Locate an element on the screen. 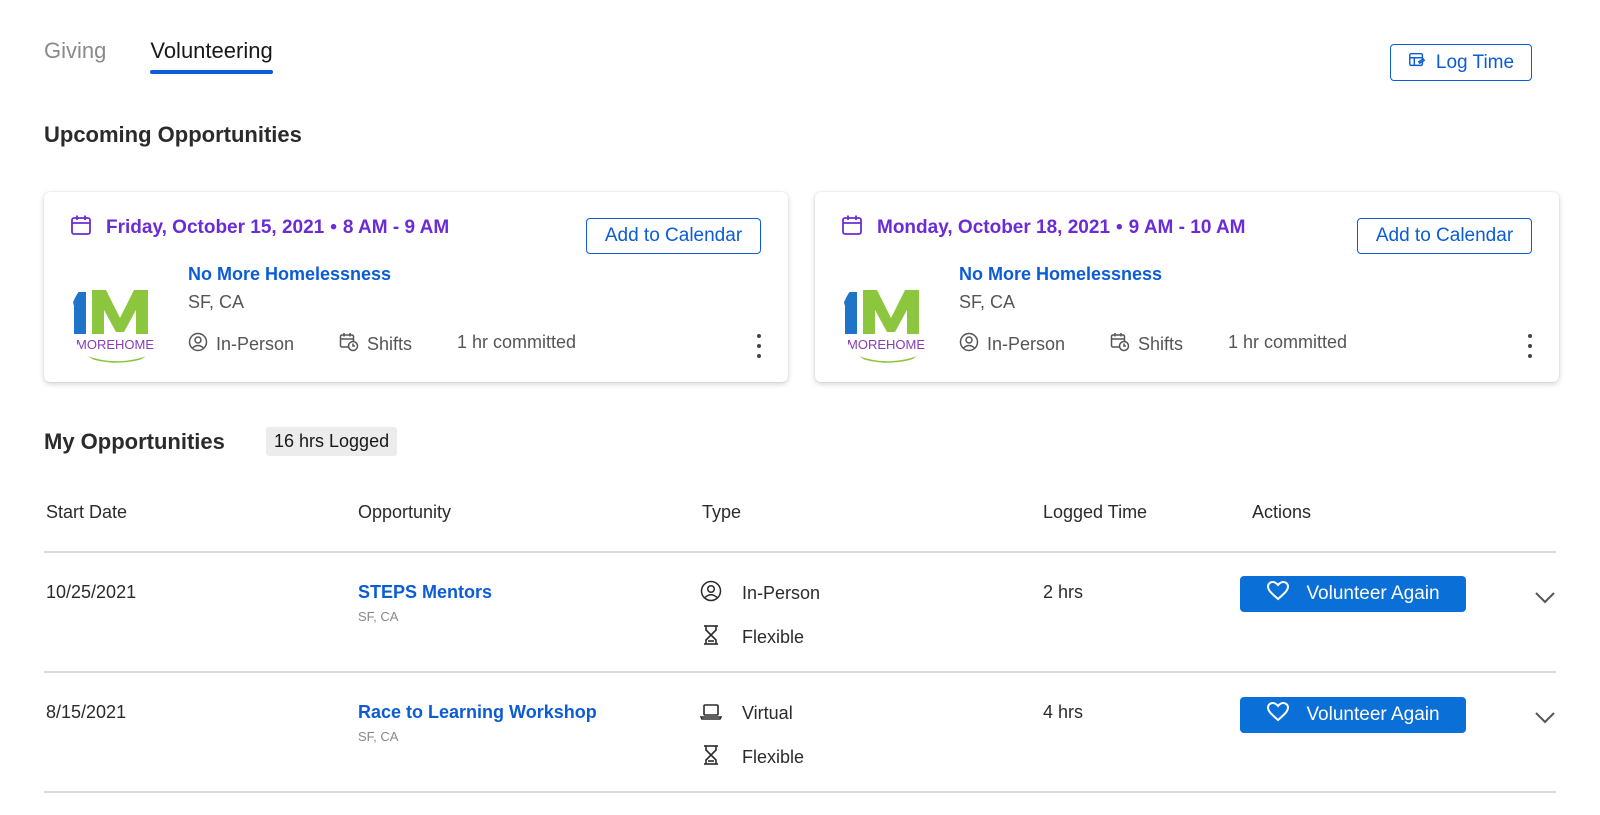  type-primary: Virtual is located at coordinates (746, 713).